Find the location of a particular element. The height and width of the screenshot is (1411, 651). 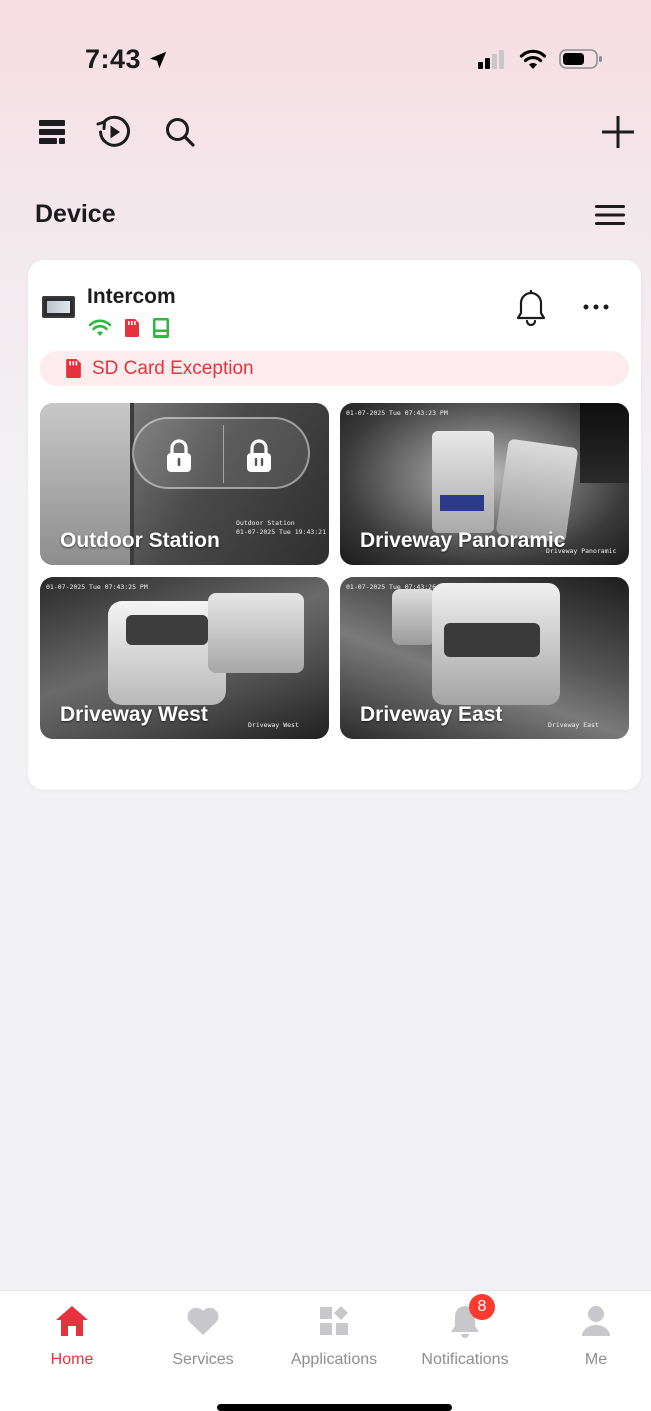

camera-osd-name: Outdoor Station is located at coordinates (265, 523).